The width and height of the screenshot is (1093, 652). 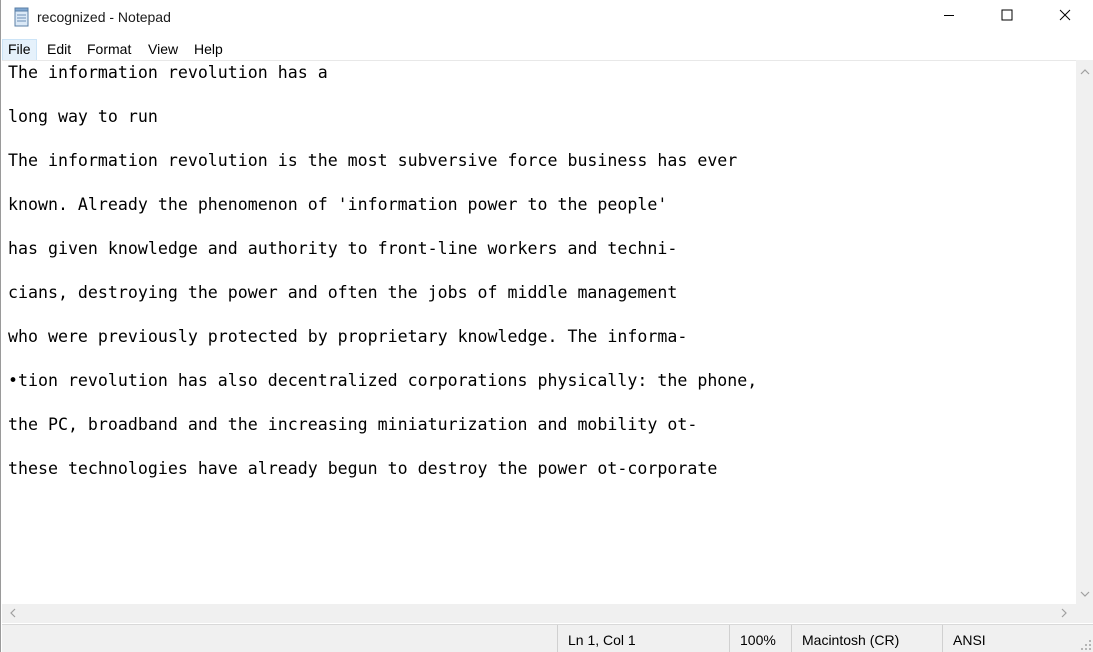 What do you see at coordinates (547, 48) in the screenshot?
I see `menu-bar: File Edit Format View Help` at bounding box center [547, 48].